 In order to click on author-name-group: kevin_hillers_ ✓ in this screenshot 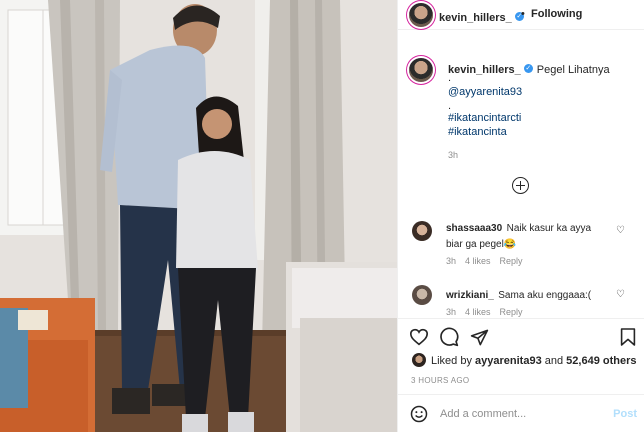, I will do `click(481, 17)`.